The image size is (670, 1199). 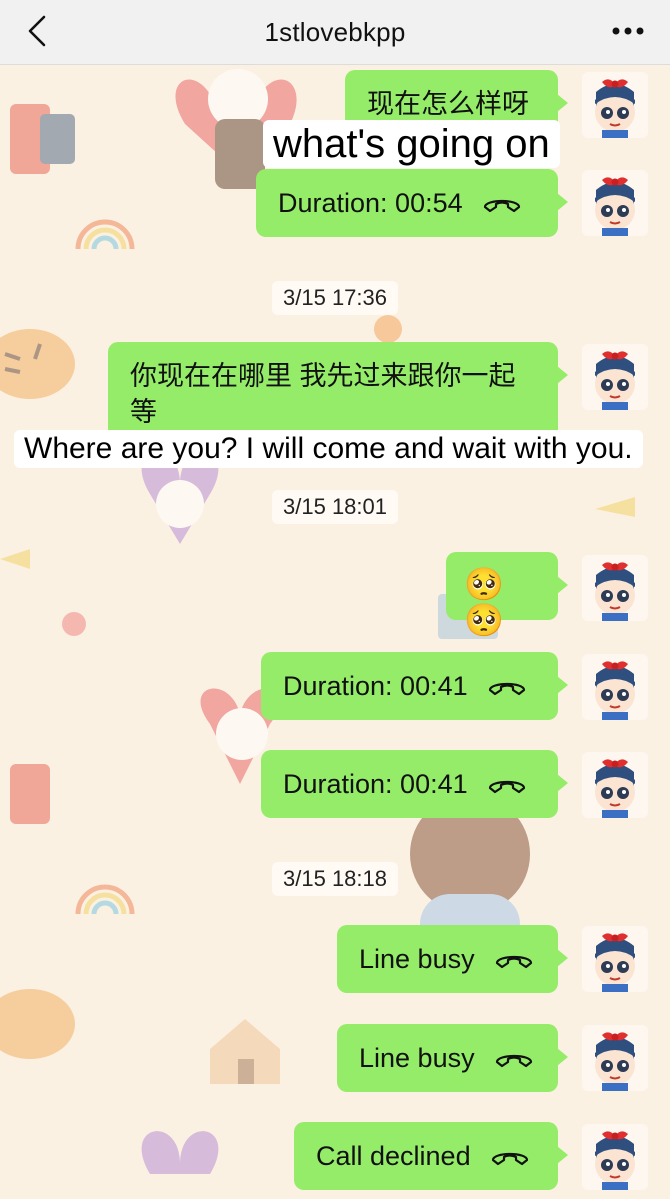 I want to click on timestamp: 3/15 17:36, so click(x=335, y=298).